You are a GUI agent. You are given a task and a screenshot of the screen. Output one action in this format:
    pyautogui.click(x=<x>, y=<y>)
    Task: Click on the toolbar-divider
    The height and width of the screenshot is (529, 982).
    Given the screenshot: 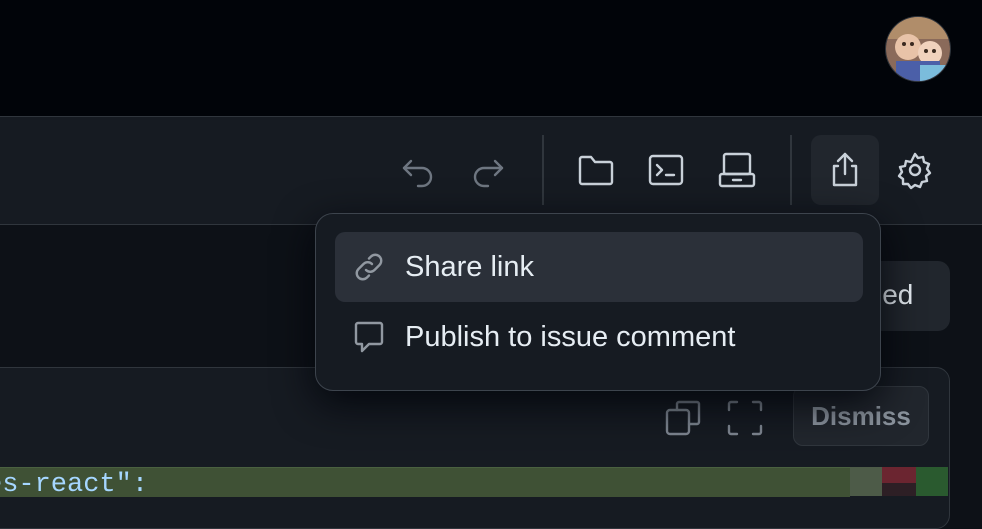 What is the action you would take?
    pyautogui.click(x=543, y=170)
    